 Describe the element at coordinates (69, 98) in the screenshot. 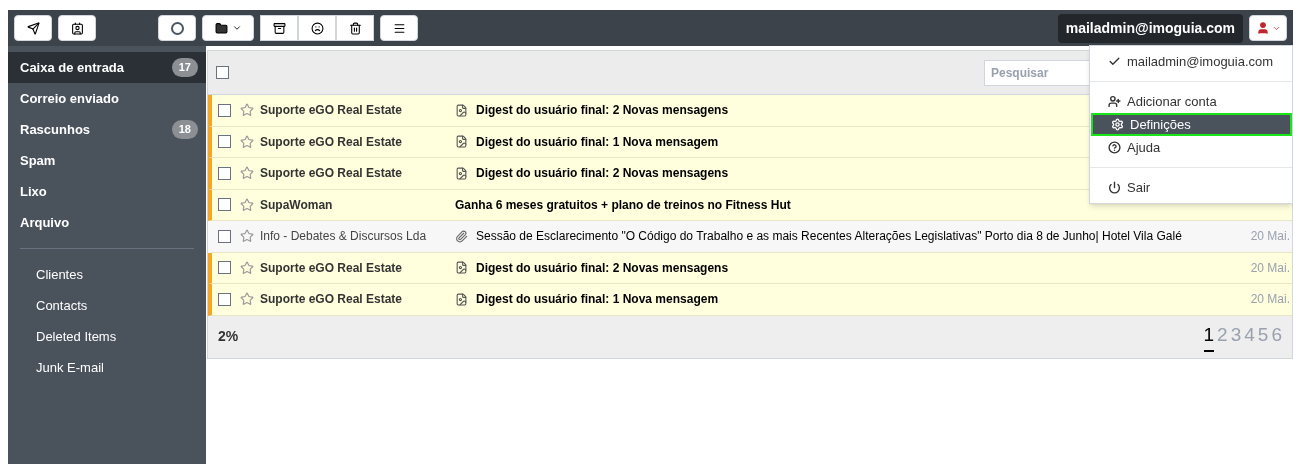

I see `folder-label: Correio enviado` at that location.